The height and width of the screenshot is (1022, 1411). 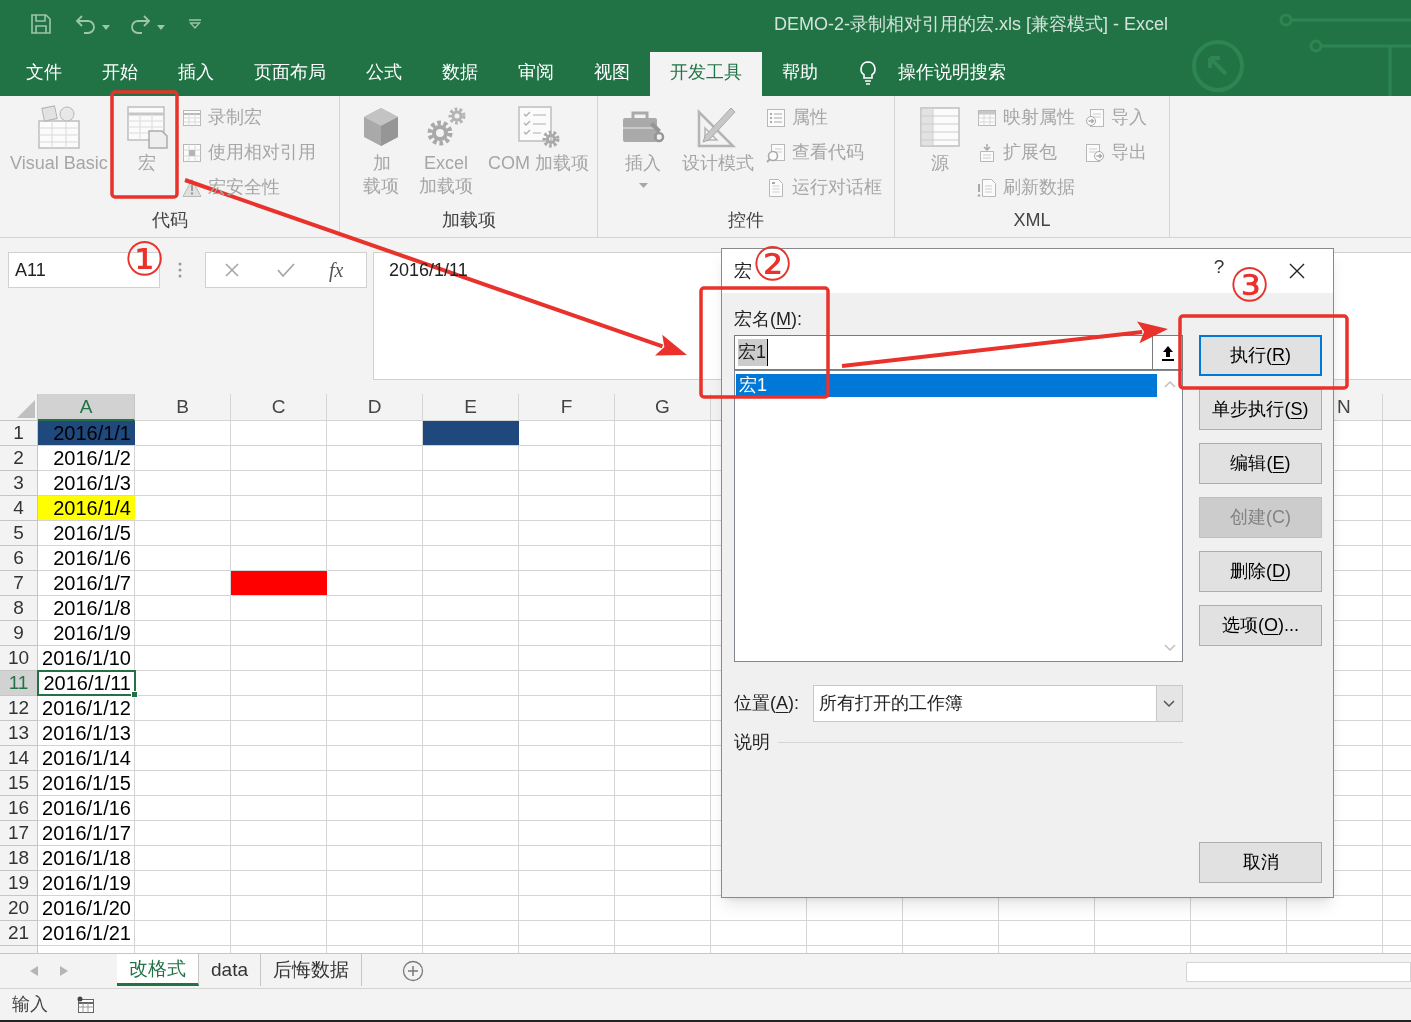 What do you see at coordinates (86, 883) in the screenshot?
I see `table-cell: 2016/1/19` at bounding box center [86, 883].